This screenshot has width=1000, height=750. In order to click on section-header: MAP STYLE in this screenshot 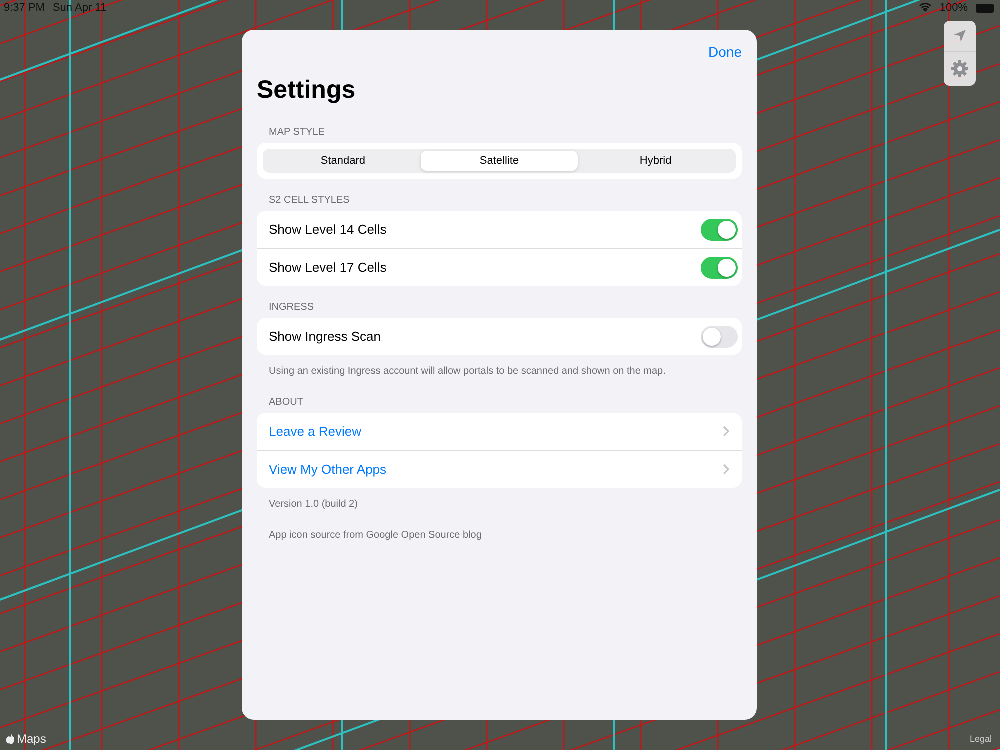, I will do `click(297, 132)`.